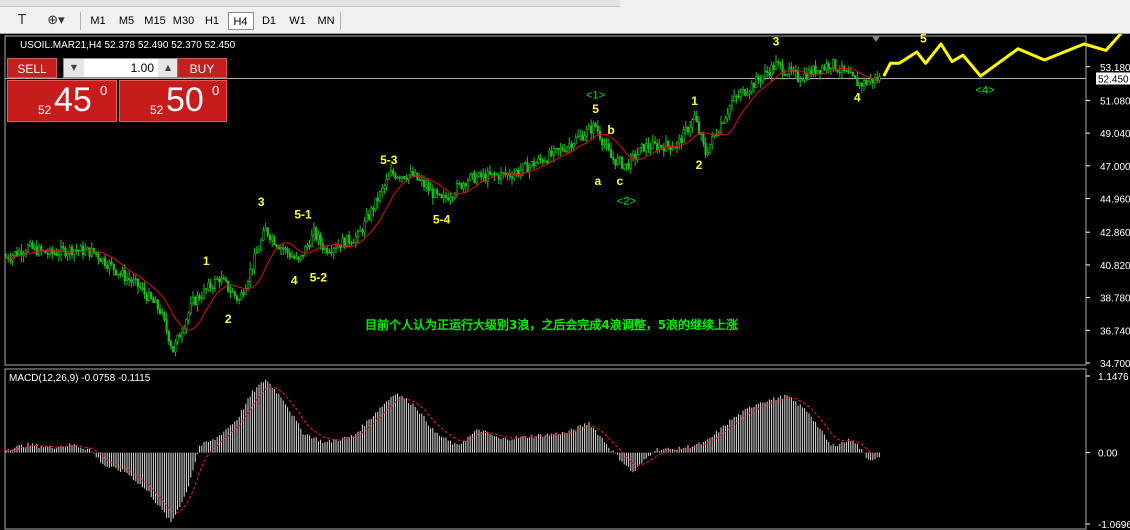  What do you see at coordinates (626, 201) in the screenshot?
I see `main-wave-label: <2>` at bounding box center [626, 201].